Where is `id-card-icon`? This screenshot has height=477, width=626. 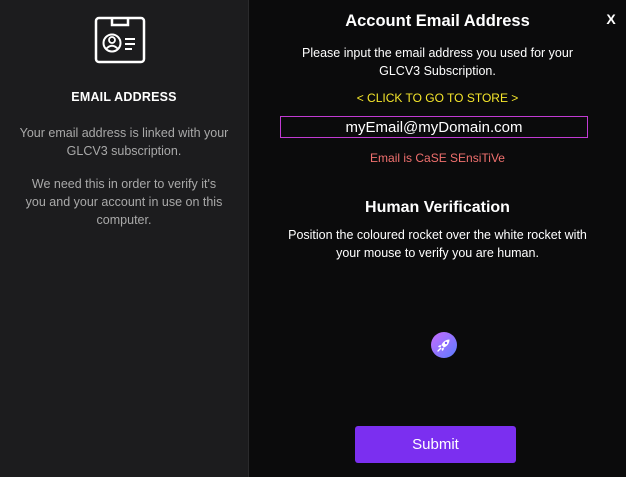 id-card-icon is located at coordinates (120, 40).